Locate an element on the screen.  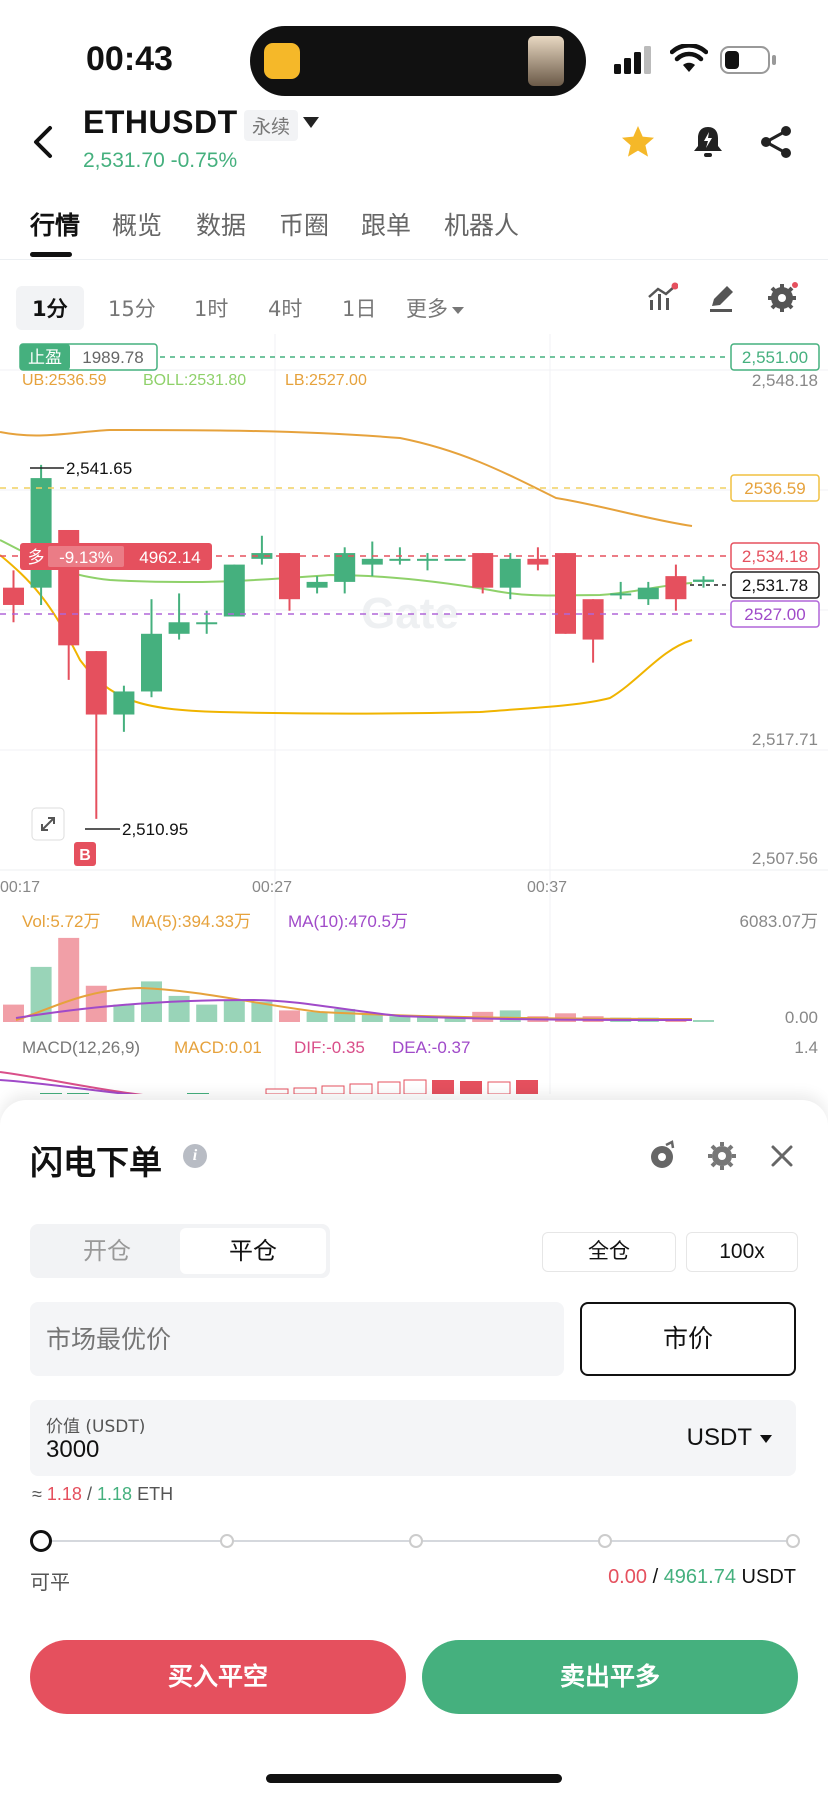
panel-title: 闪电下单 is located at coordinates (96, 1162).